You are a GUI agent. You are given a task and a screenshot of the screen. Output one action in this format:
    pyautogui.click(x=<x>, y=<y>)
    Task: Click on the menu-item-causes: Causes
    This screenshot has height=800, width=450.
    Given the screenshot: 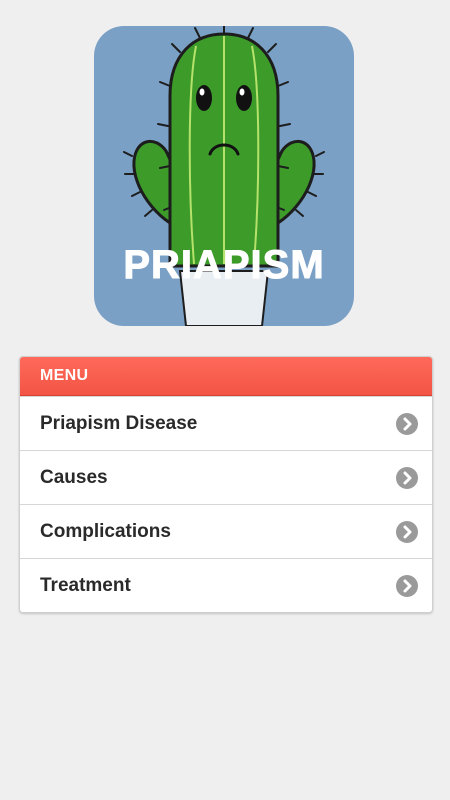 What is the action you would take?
    pyautogui.click(x=226, y=477)
    